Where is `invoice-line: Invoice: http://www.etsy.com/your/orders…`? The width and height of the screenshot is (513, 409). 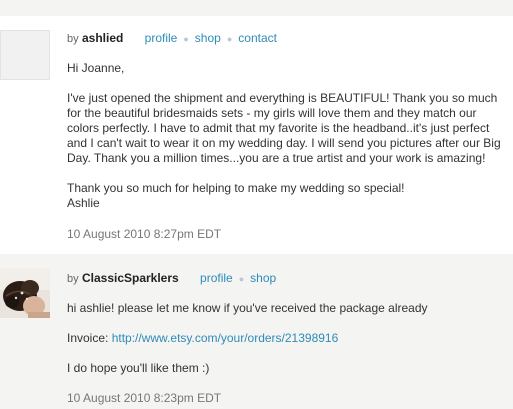 invoice-line: Invoice: http://www.etsy.com/your/orders… is located at coordinates (287, 338).